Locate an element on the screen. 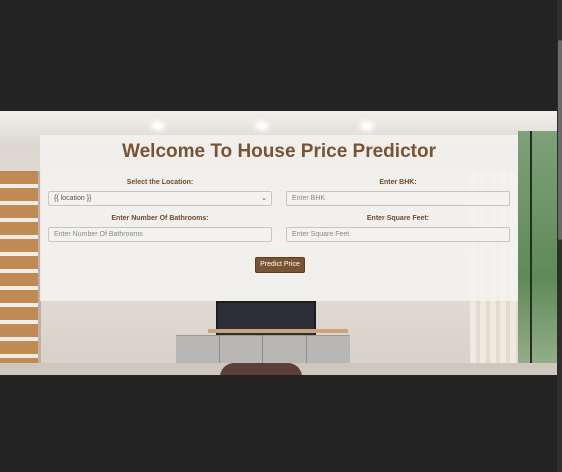 This screenshot has height=472, width=562. tv-cabinet is located at coordinates (263, 349).